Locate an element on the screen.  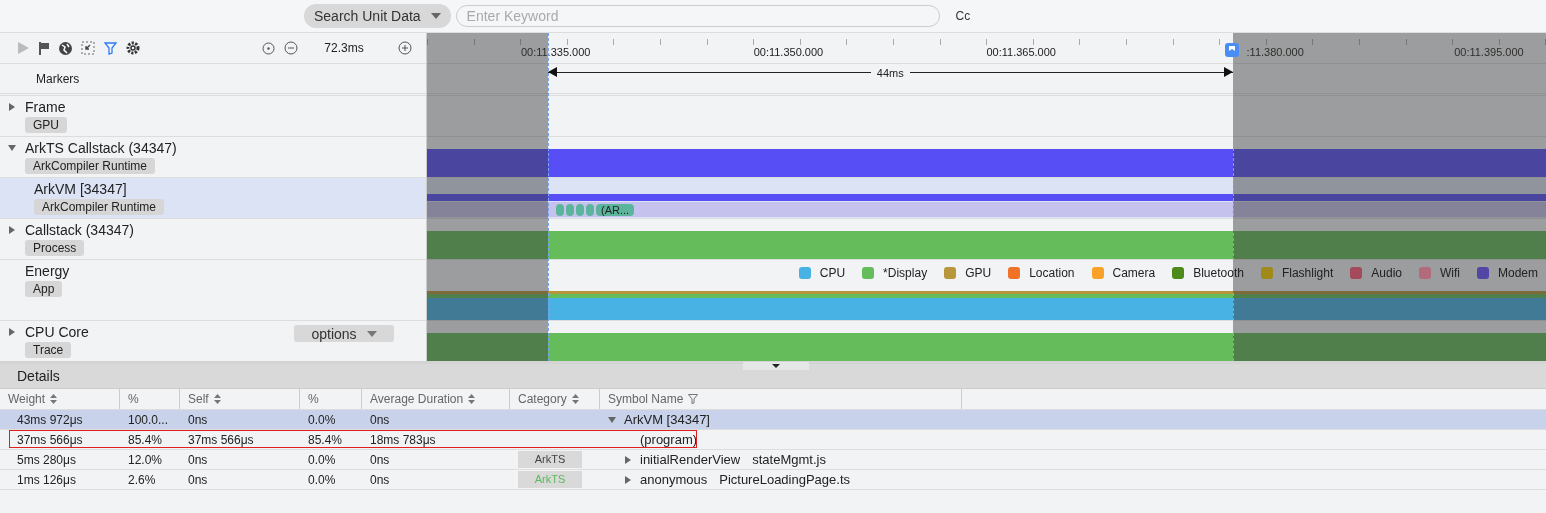
column-header: Self is located at coordinates (240, 399).